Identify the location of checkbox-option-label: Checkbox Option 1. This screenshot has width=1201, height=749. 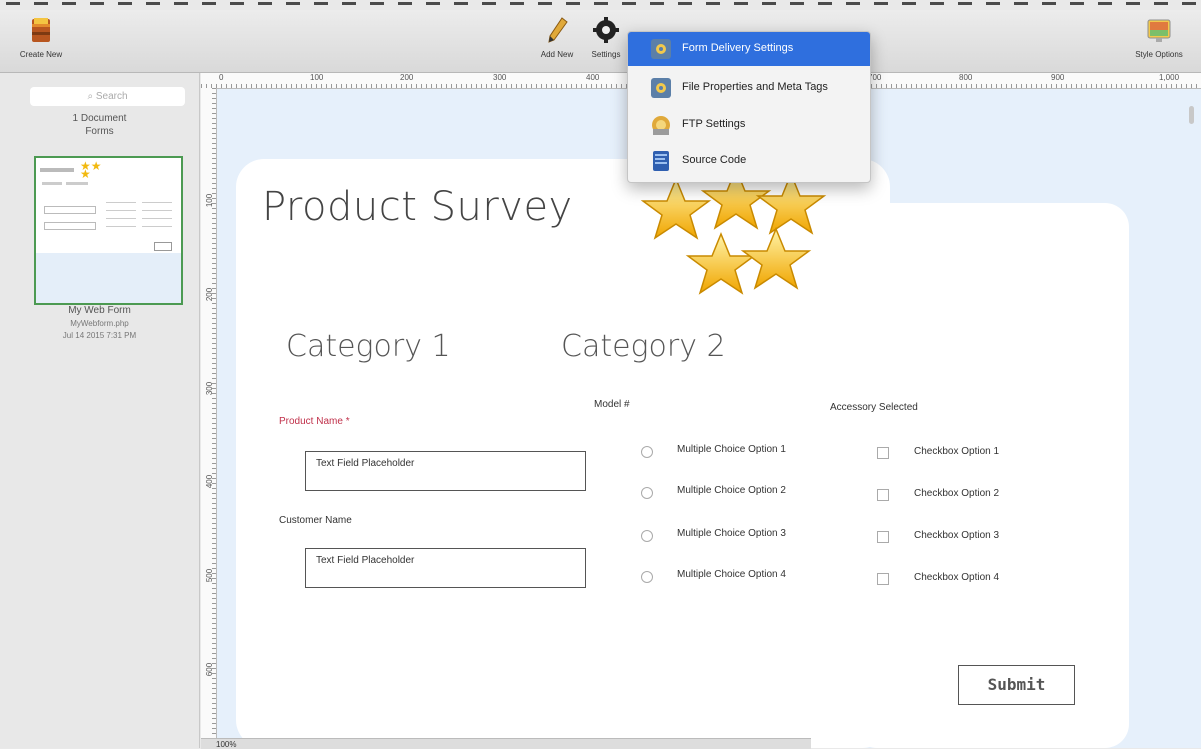
(957, 451).